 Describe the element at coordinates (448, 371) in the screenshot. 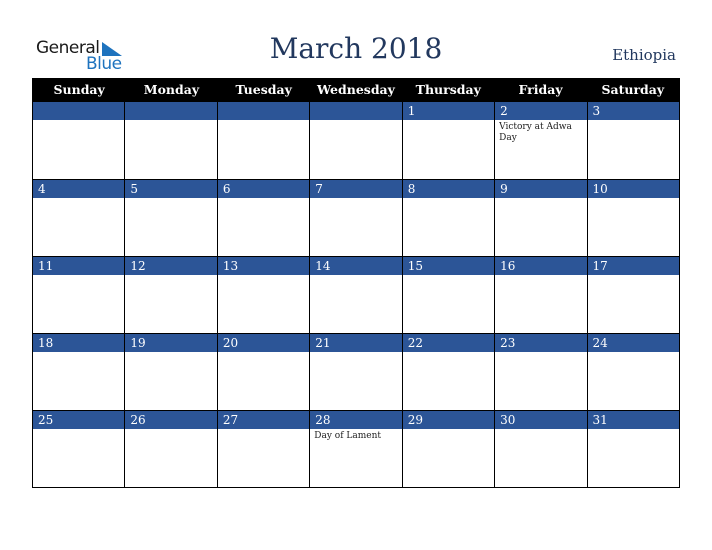

I see `day-cell: 22` at that location.